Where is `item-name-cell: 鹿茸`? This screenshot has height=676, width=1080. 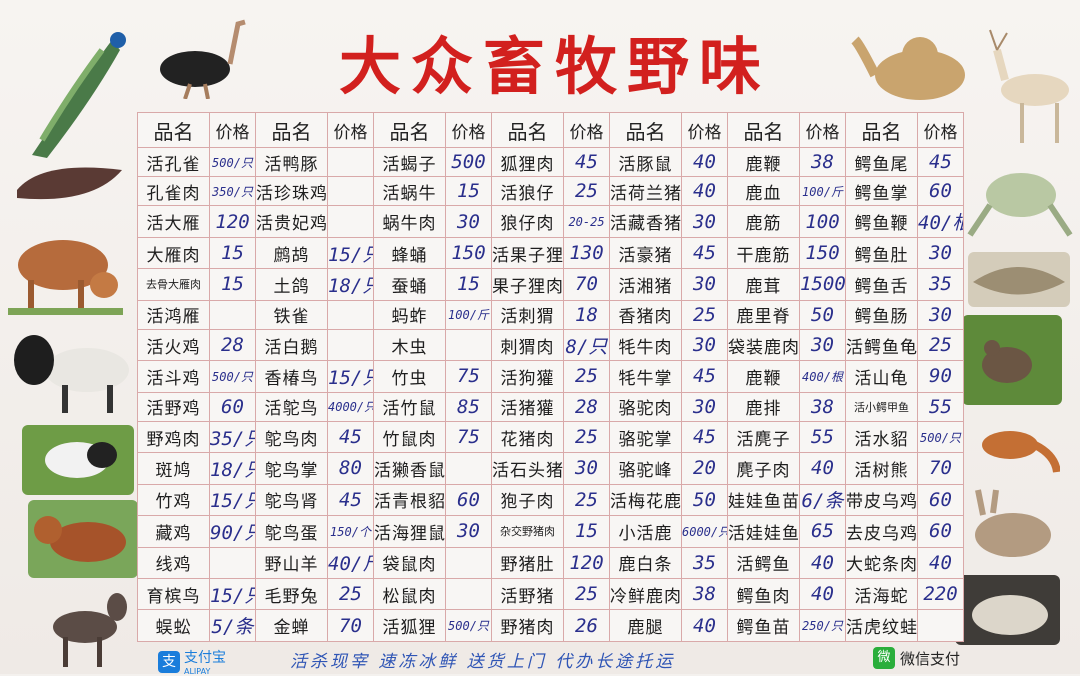 item-name-cell: 鹿茸 is located at coordinates (763, 284).